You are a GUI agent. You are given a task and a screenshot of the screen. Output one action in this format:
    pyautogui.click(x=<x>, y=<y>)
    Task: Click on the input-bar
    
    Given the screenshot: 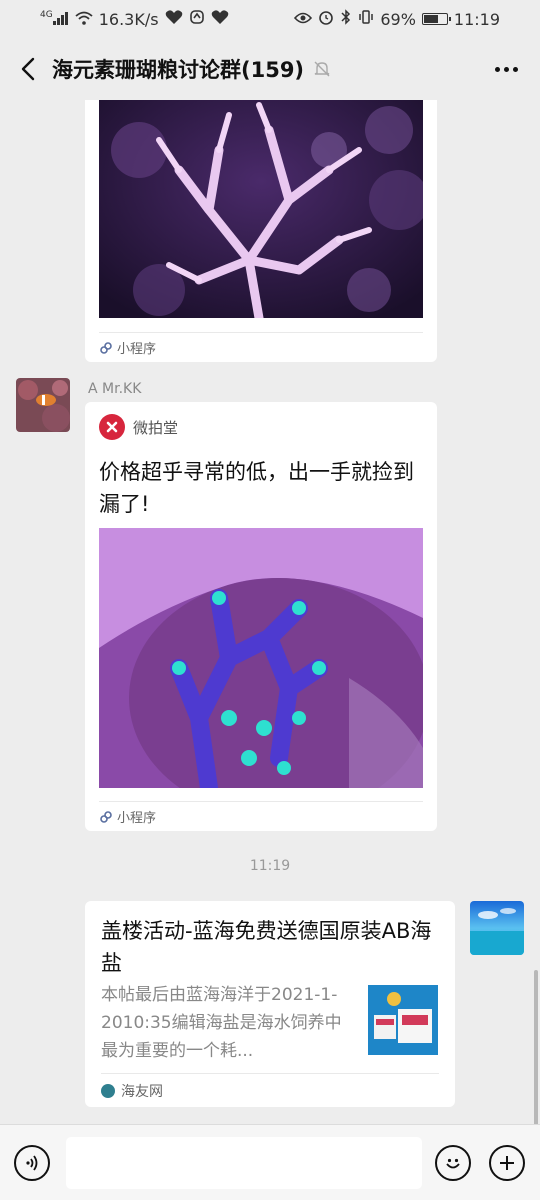 What is the action you would take?
    pyautogui.click(x=270, y=1162)
    